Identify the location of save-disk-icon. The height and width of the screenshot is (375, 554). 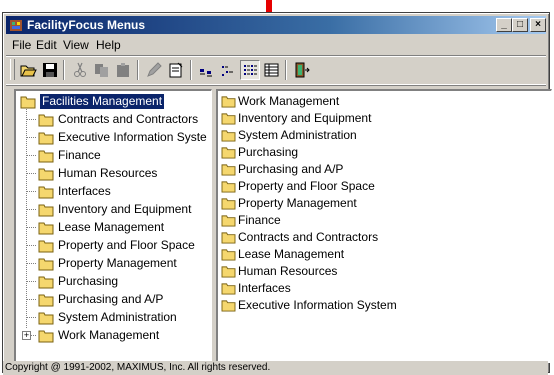
(50, 70).